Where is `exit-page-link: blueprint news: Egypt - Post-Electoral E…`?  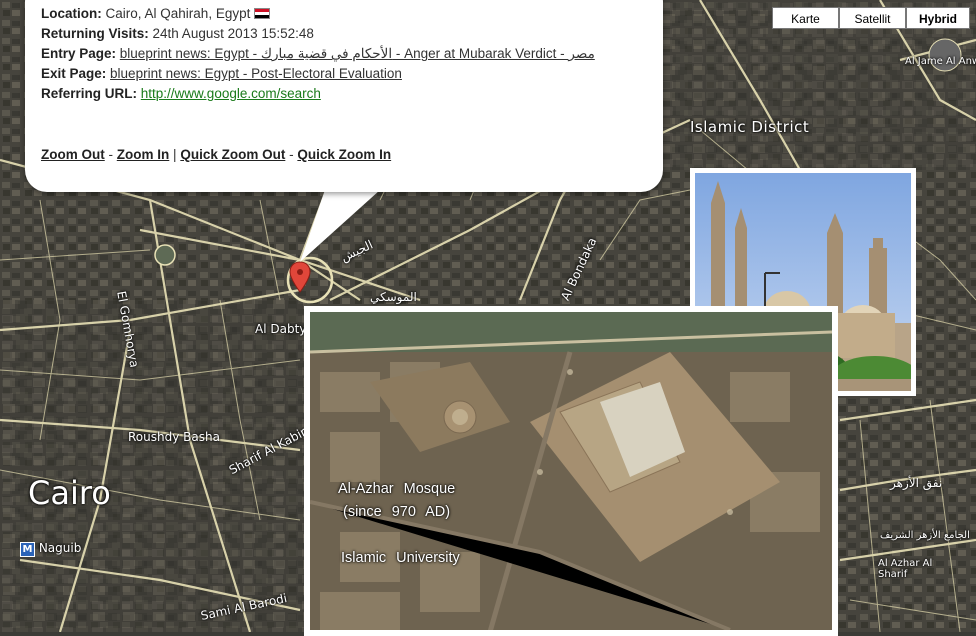
exit-page-link: blueprint news: Egypt - Post-Electoral E… is located at coordinates (256, 73).